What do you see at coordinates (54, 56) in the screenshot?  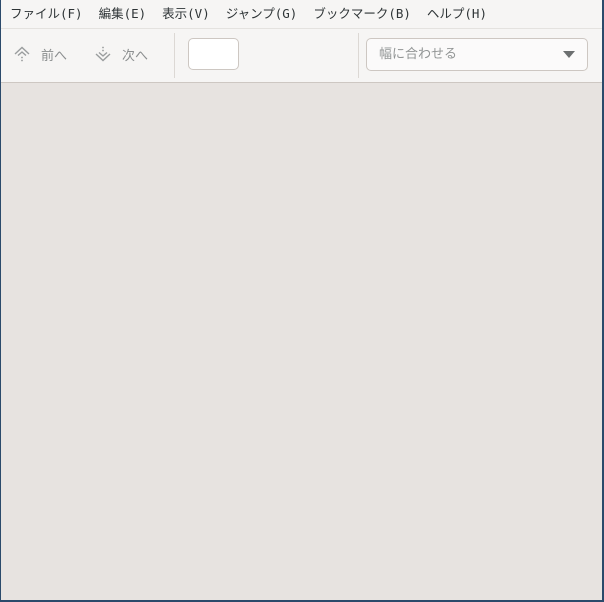 I see `previous-page-label: 前へ` at bounding box center [54, 56].